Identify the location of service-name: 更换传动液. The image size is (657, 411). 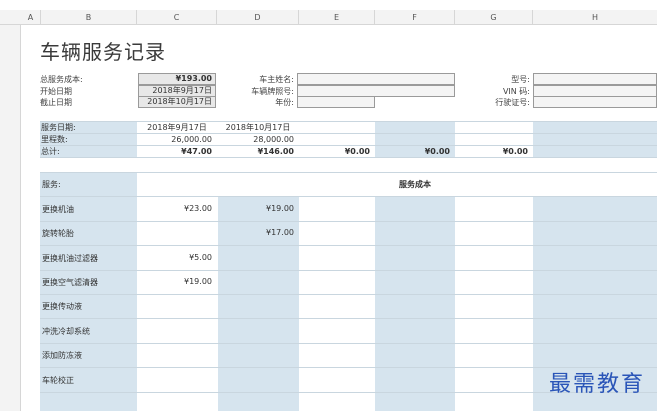
(62, 306).